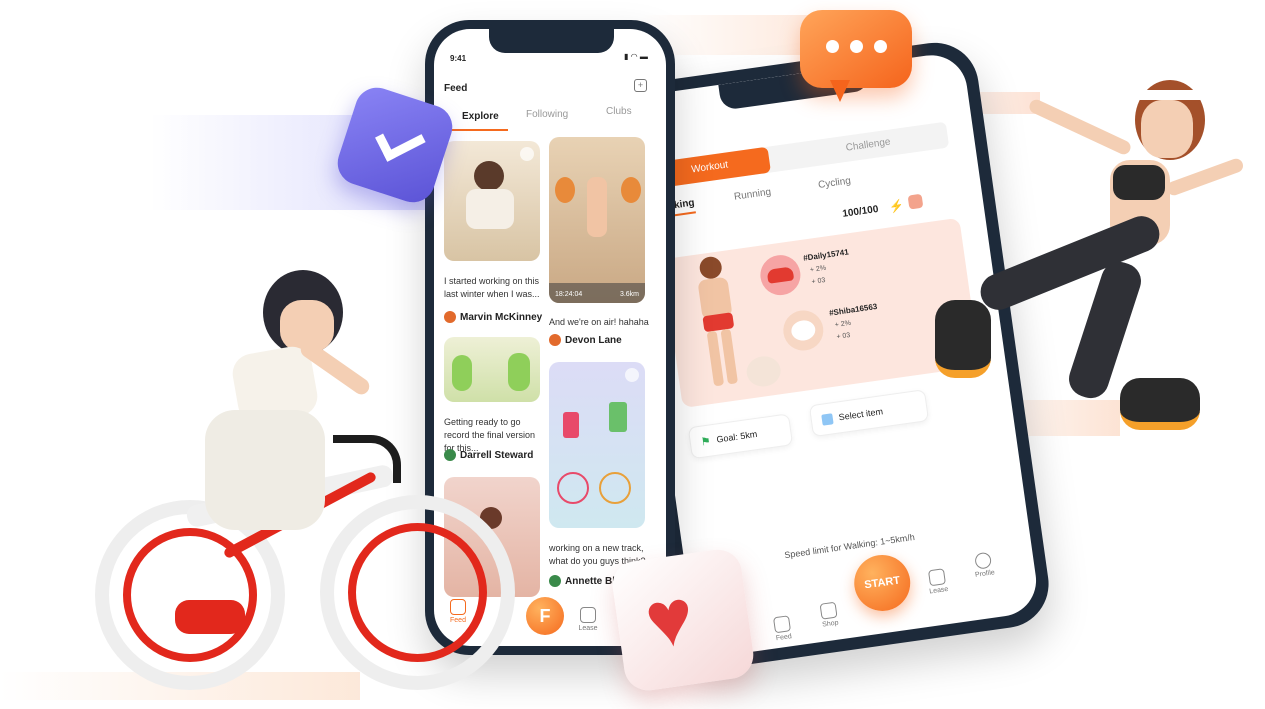 This screenshot has height=709, width=1265. I want to click on rider-shoe, so click(210, 617).